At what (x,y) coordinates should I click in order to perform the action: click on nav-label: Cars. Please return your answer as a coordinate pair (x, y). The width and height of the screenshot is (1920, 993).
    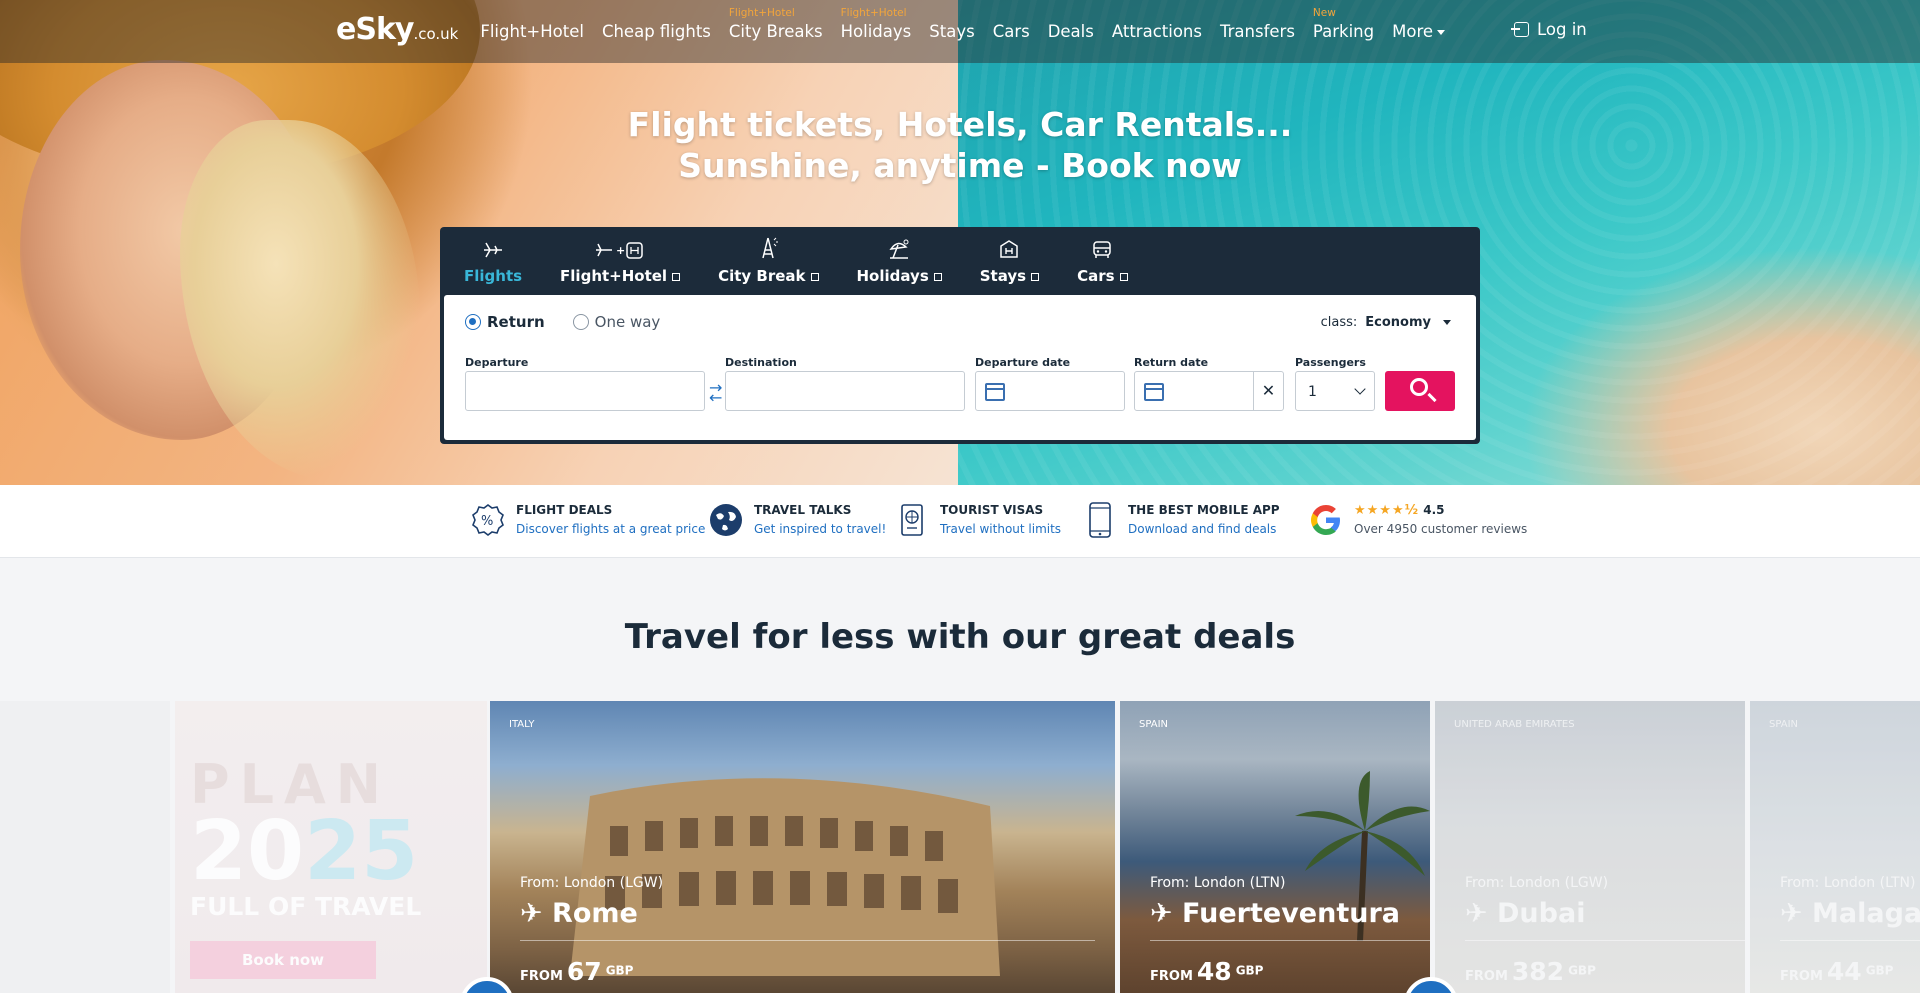
    Looking at the image, I should click on (1011, 31).